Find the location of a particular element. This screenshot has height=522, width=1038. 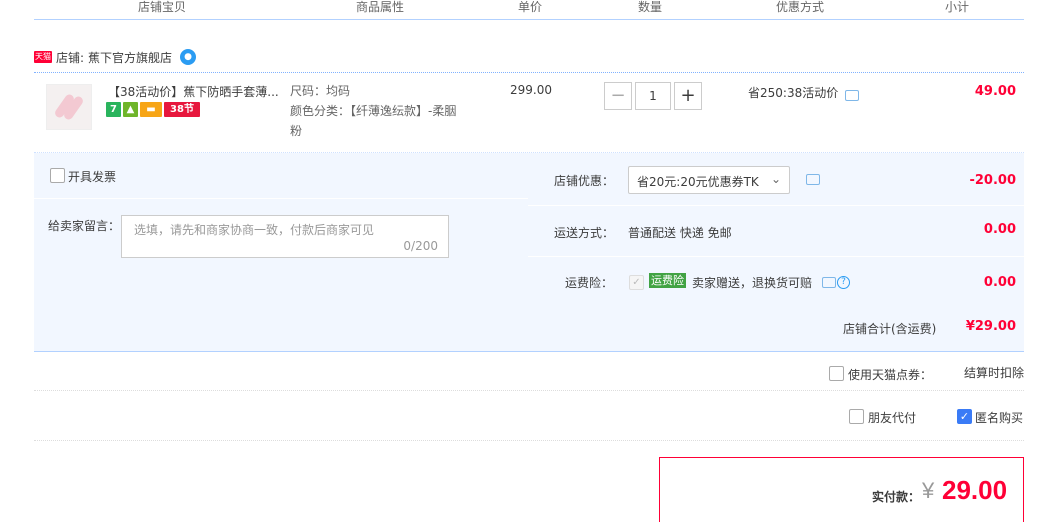

coupon-selected-value: 省20元:20元优惠券TK is located at coordinates (698, 182).